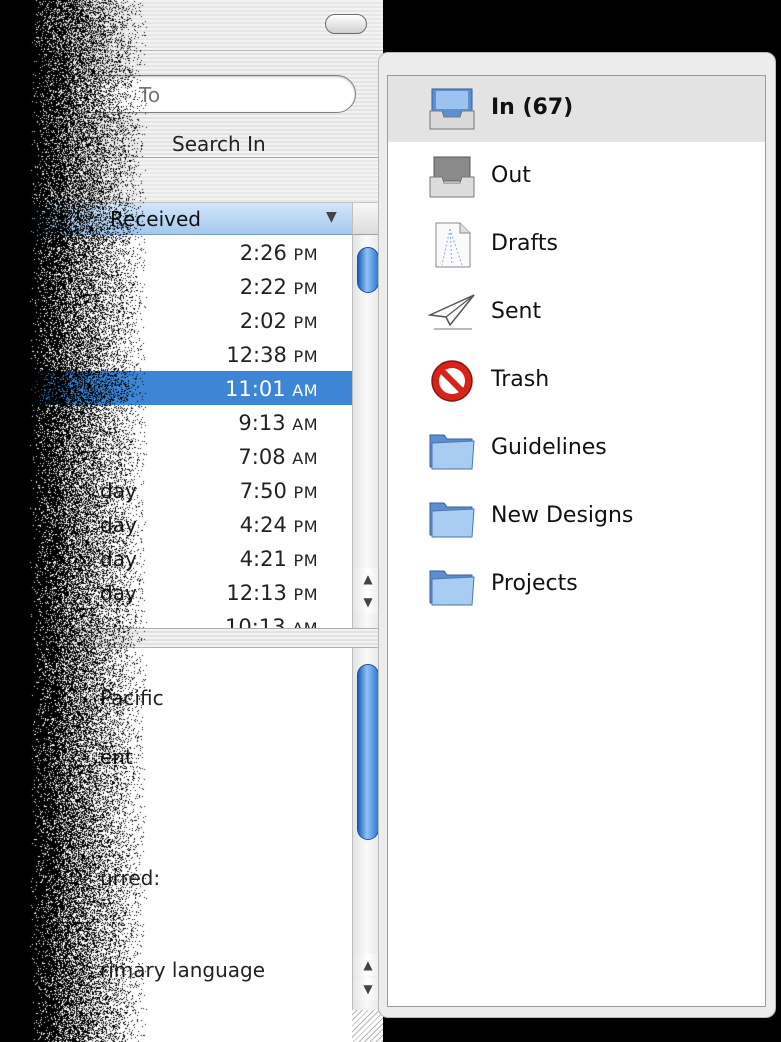 The image size is (781, 1042). What do you see at coordinates (176, 456) in the screenshot?
I see `message-row: 7:08 AM` at bounding box center [176, 456].